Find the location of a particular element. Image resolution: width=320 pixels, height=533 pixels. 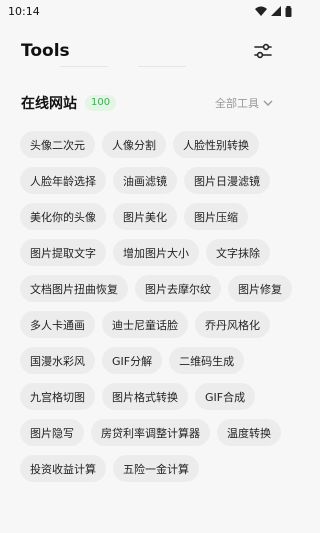

tool-tag: 文档图片扭曲恢复 is located at coordinates (74, 288).